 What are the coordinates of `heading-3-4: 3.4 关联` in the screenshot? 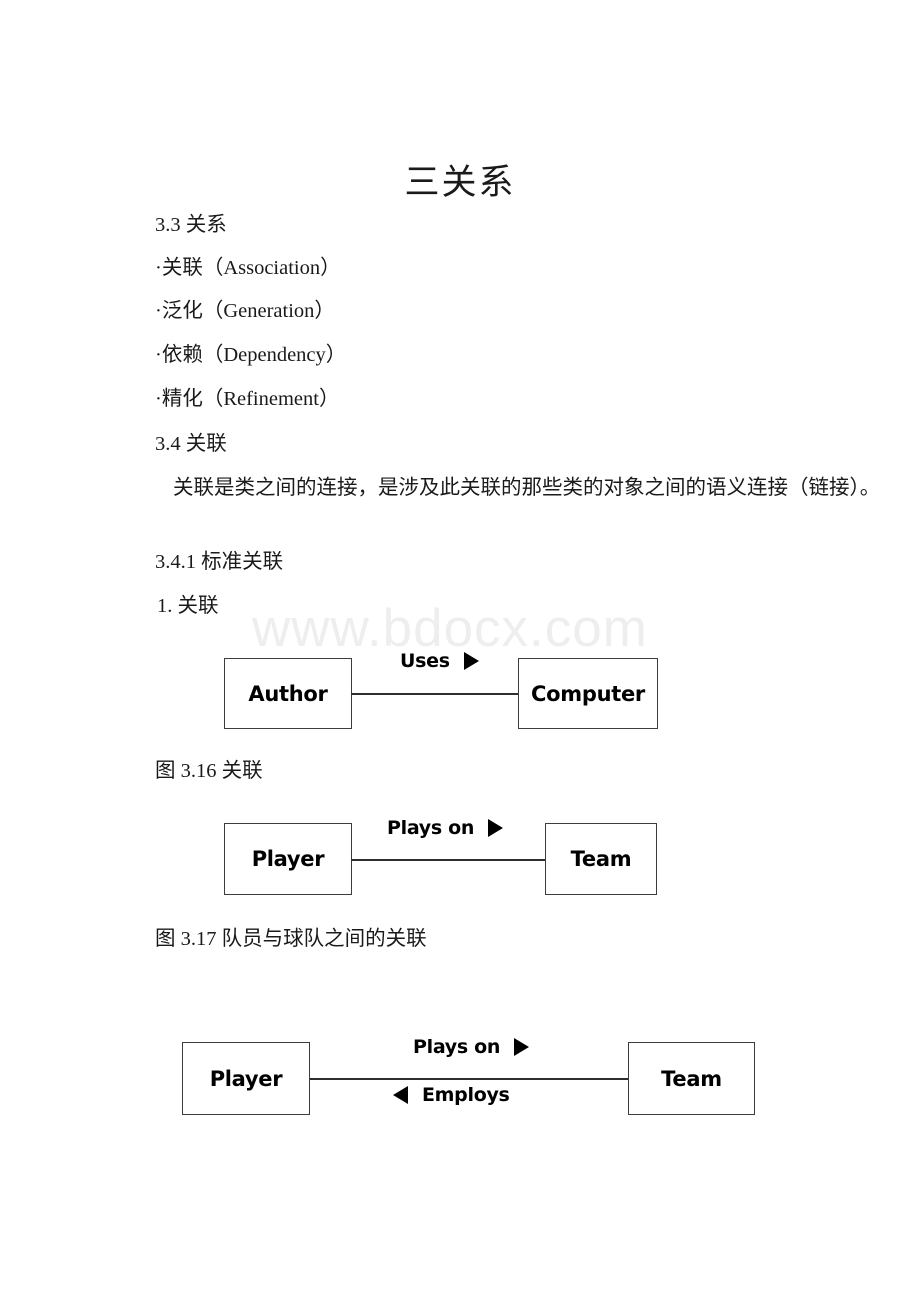 It's located at (191, 444).